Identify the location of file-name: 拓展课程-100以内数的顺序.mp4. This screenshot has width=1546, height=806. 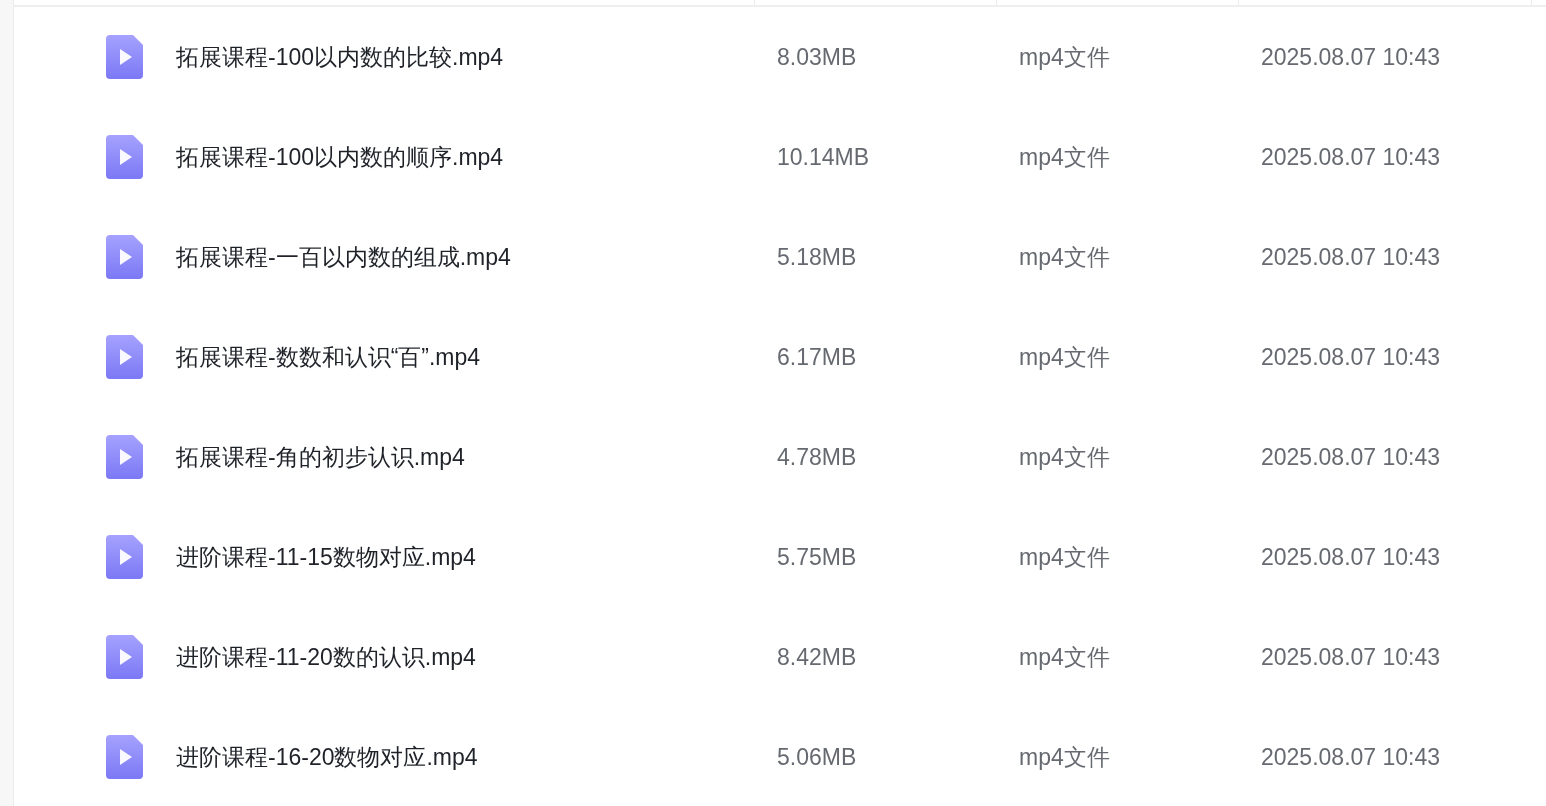
(340, 157).